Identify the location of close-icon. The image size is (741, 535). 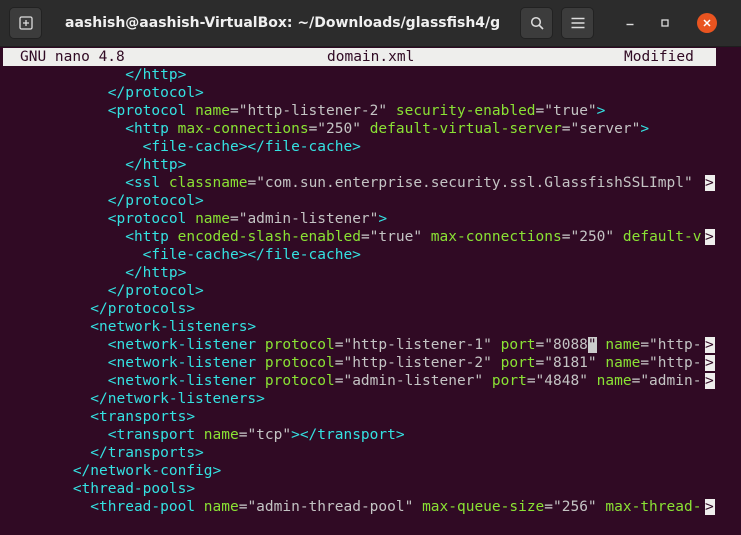
(707, 23).